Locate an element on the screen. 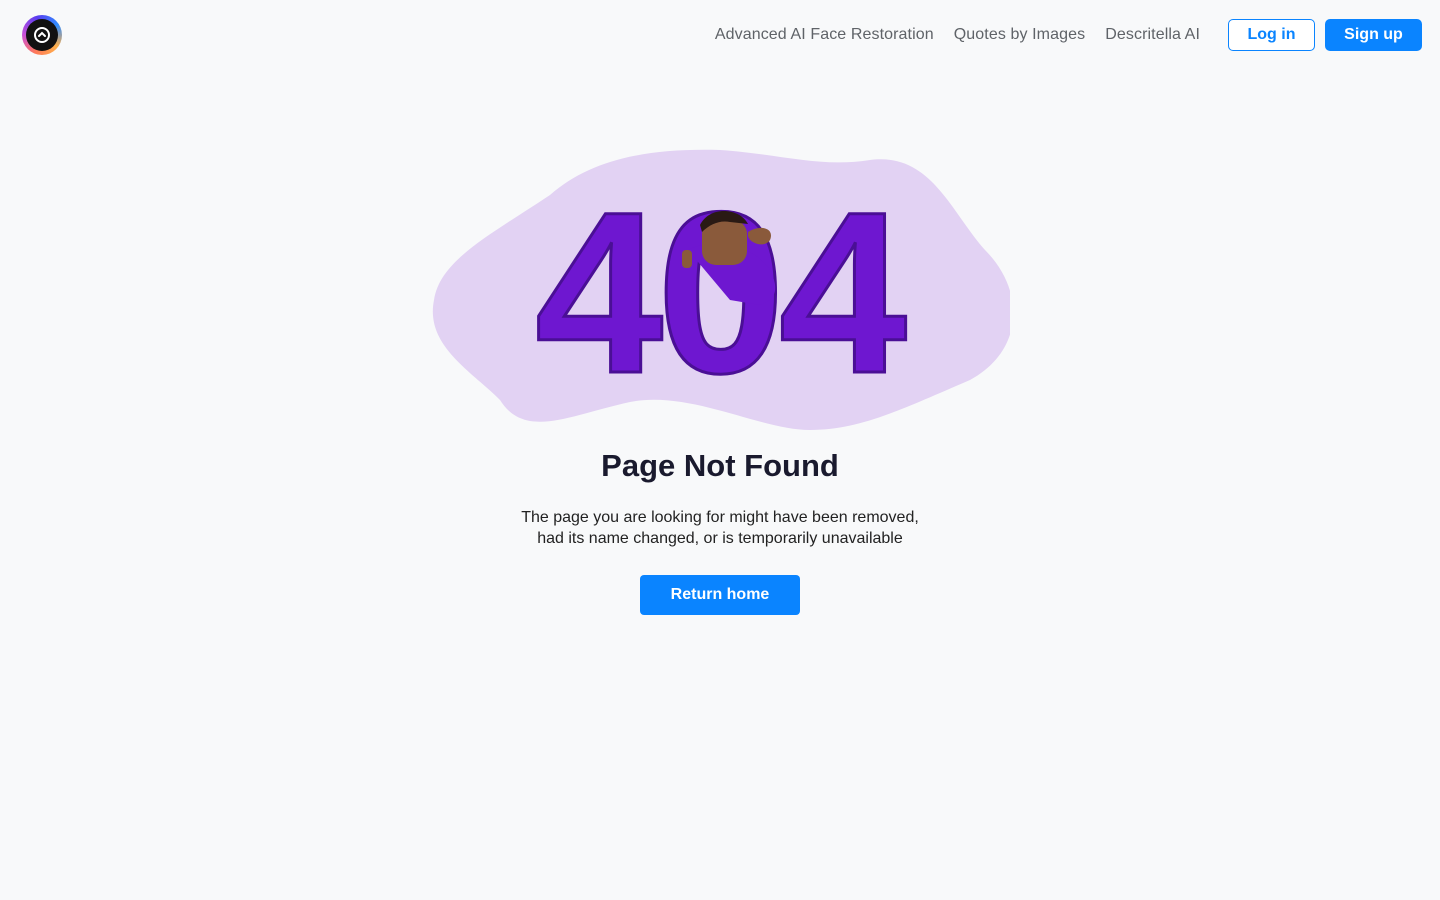  return-home-button: Return home is located at coordinates (720, 595).